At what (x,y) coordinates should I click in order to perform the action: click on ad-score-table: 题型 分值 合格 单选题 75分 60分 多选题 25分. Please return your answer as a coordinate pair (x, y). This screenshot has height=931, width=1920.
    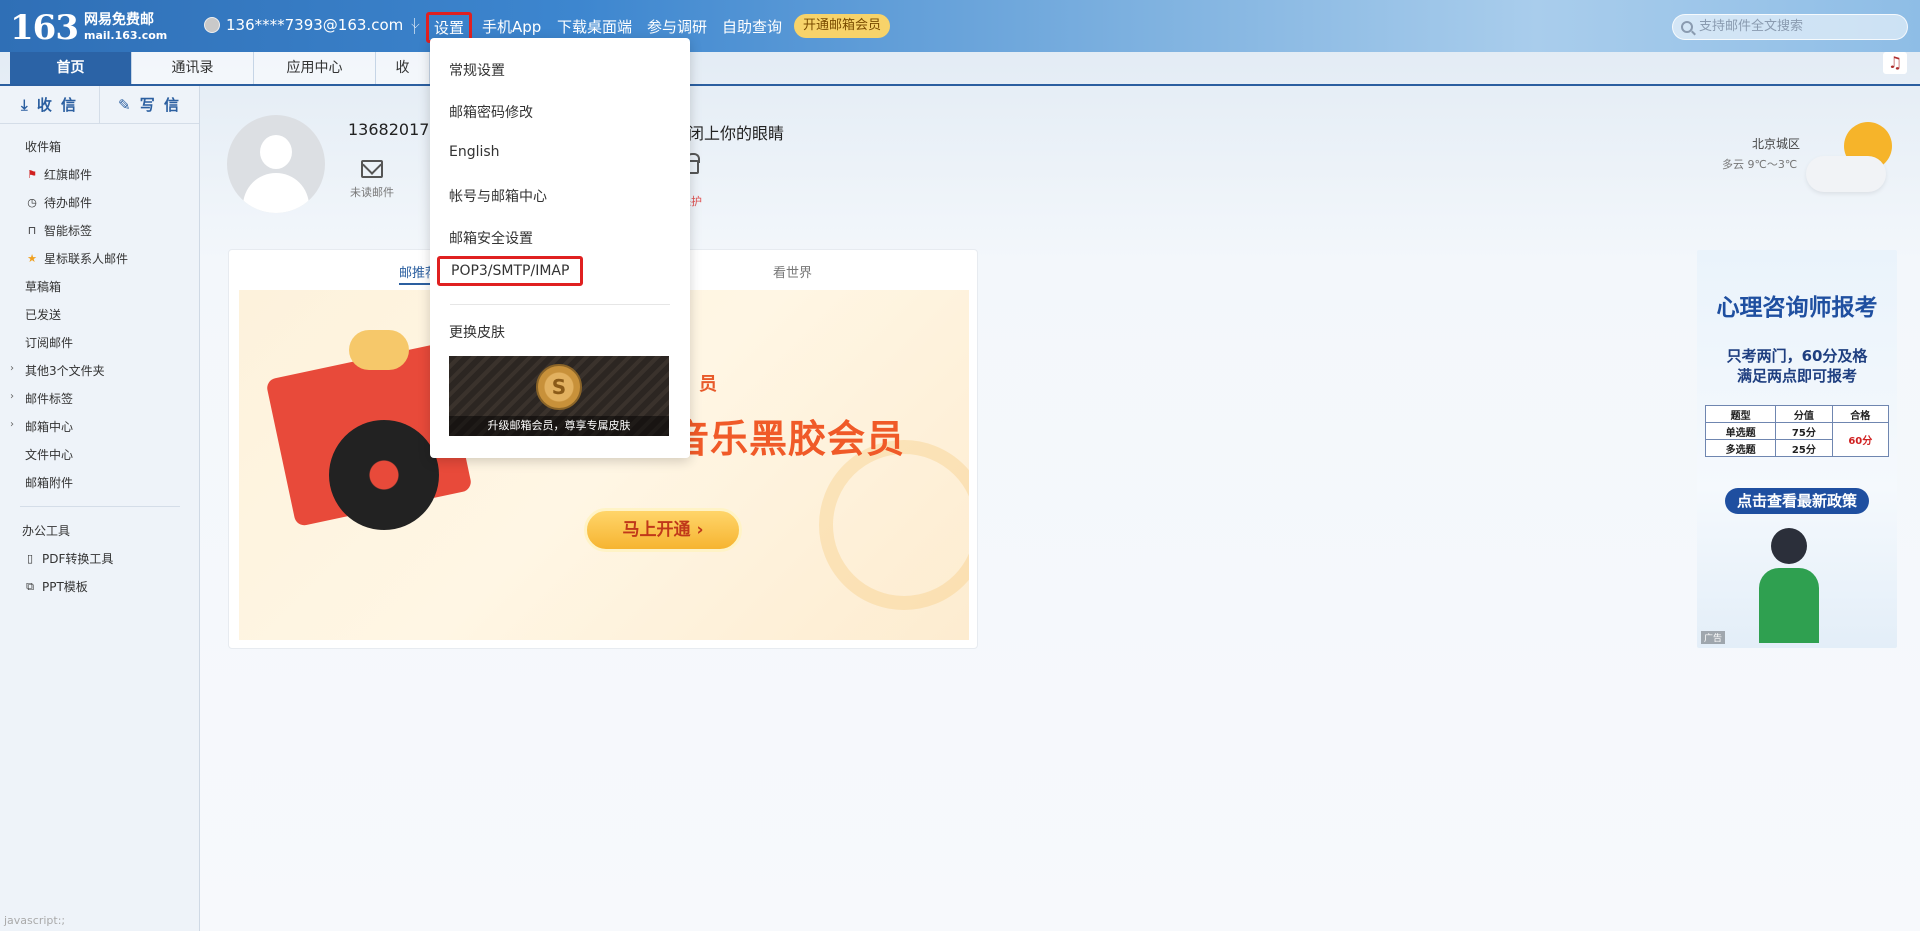
    Looking at the image, I should click on (1797, 431).